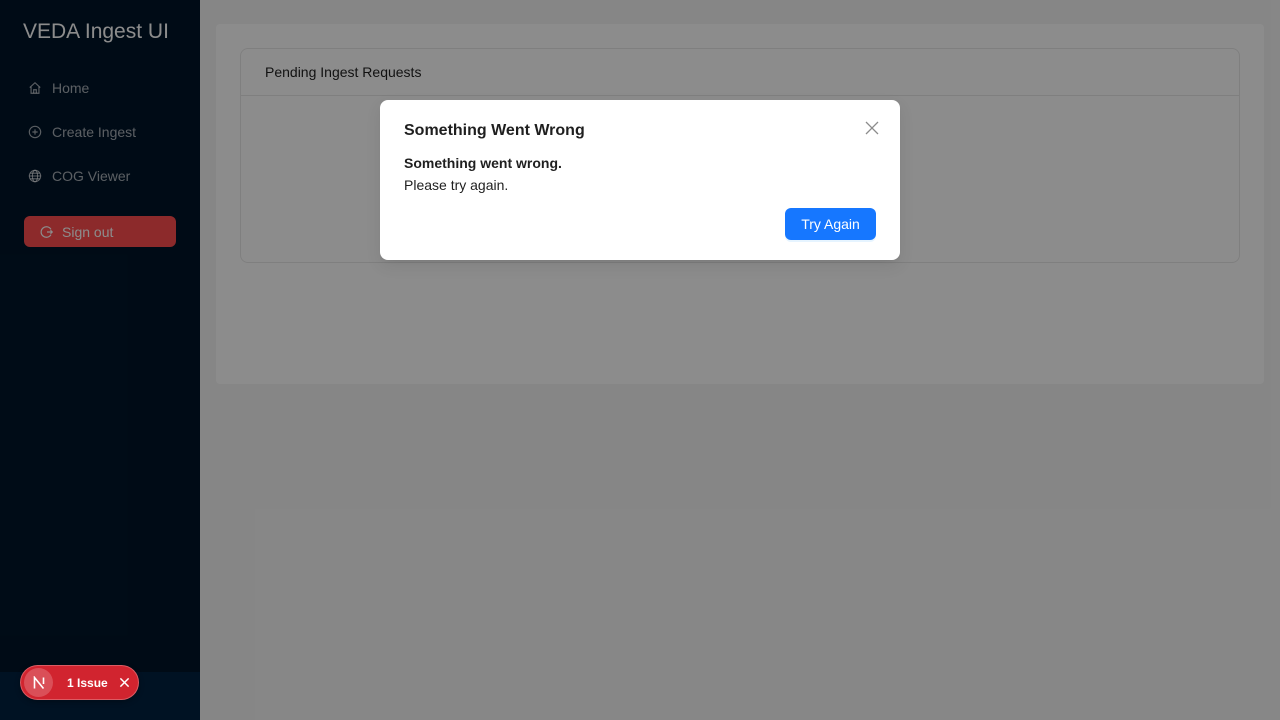 The width and height of the screenshot is (1280, 720). I want to click on close-button, so click(872, 128).